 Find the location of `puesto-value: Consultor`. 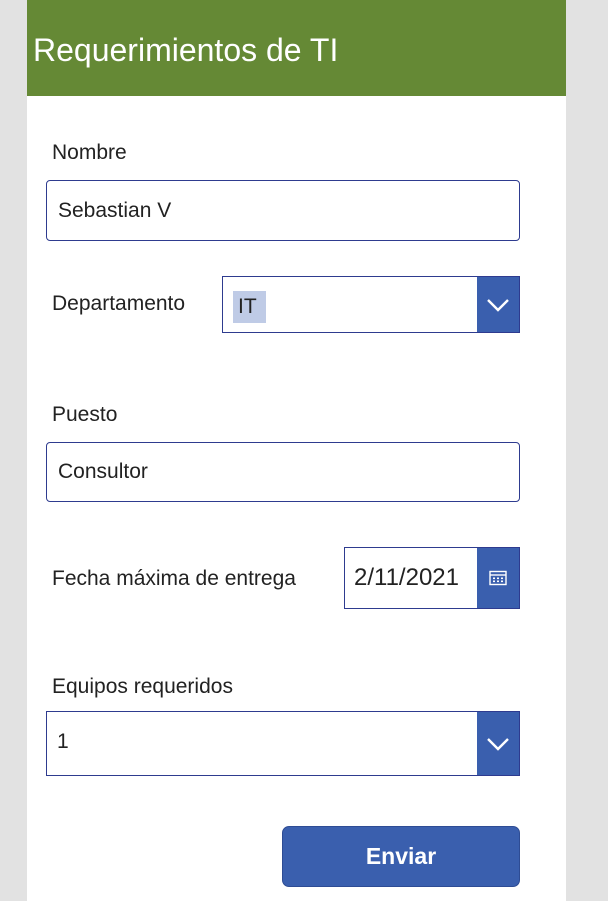

puesto-value: Consultor is located at coordinates (103, 471).